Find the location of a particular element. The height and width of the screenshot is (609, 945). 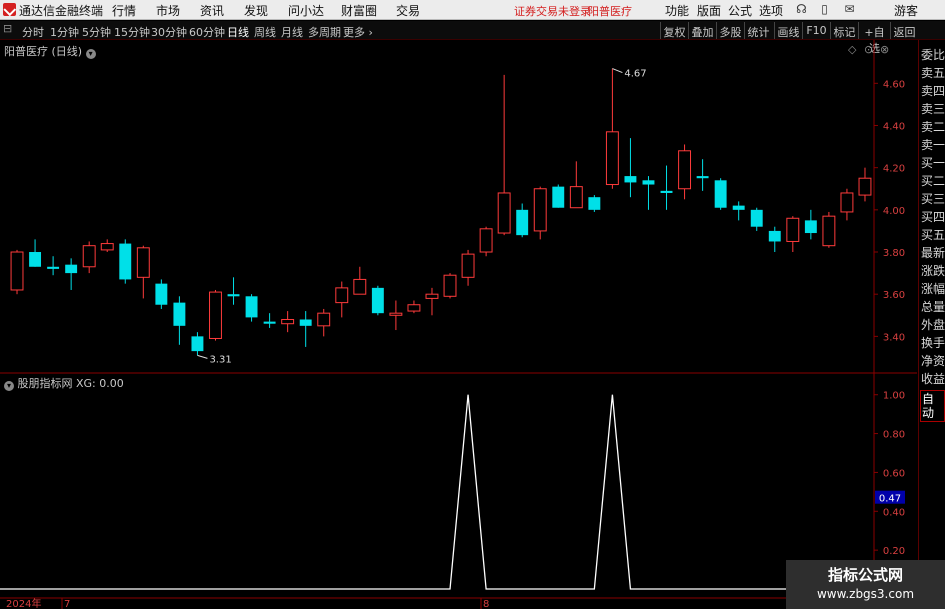

watermark-title: 指标公式网 is located at coordinates (865, 575).